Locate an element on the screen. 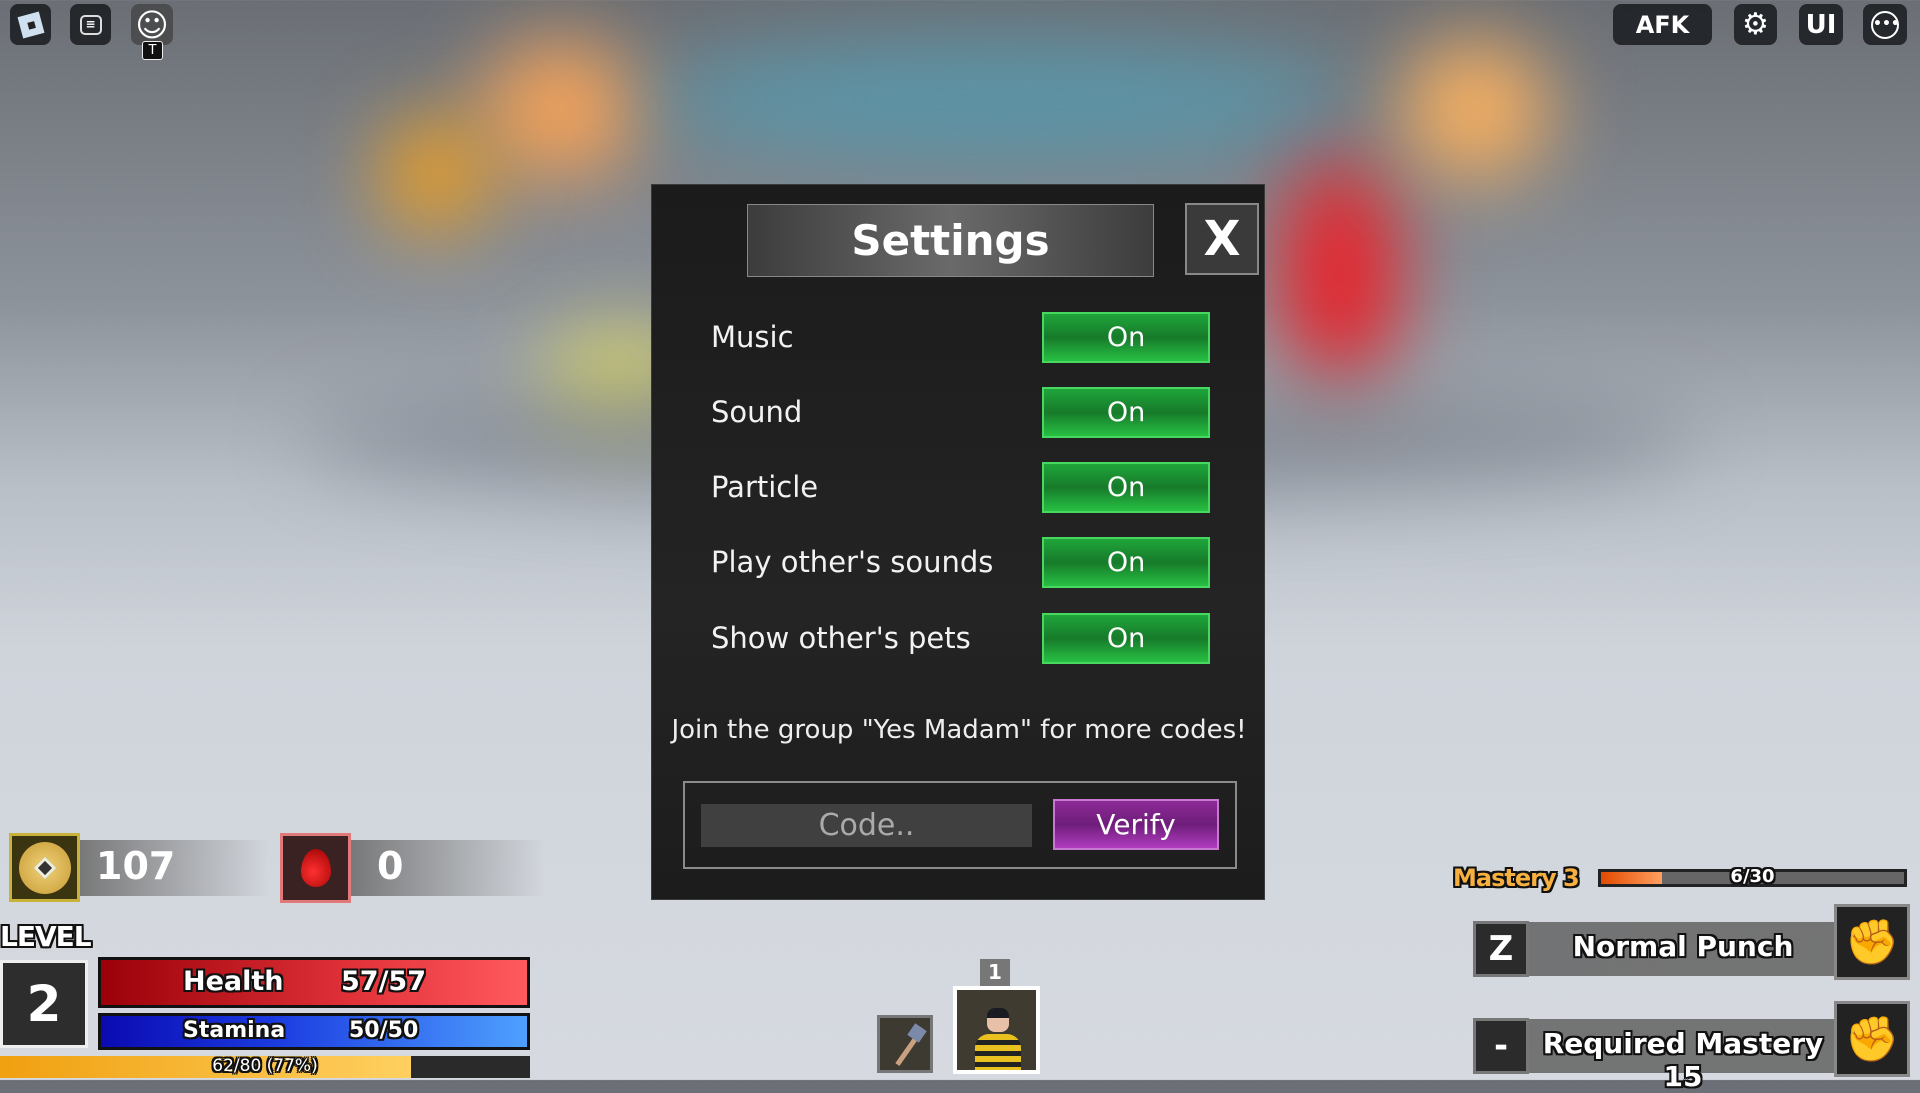 The height and width of the screenshot is (1093, 1920). emote-button: ☺ is located at coordinates (152, 24).